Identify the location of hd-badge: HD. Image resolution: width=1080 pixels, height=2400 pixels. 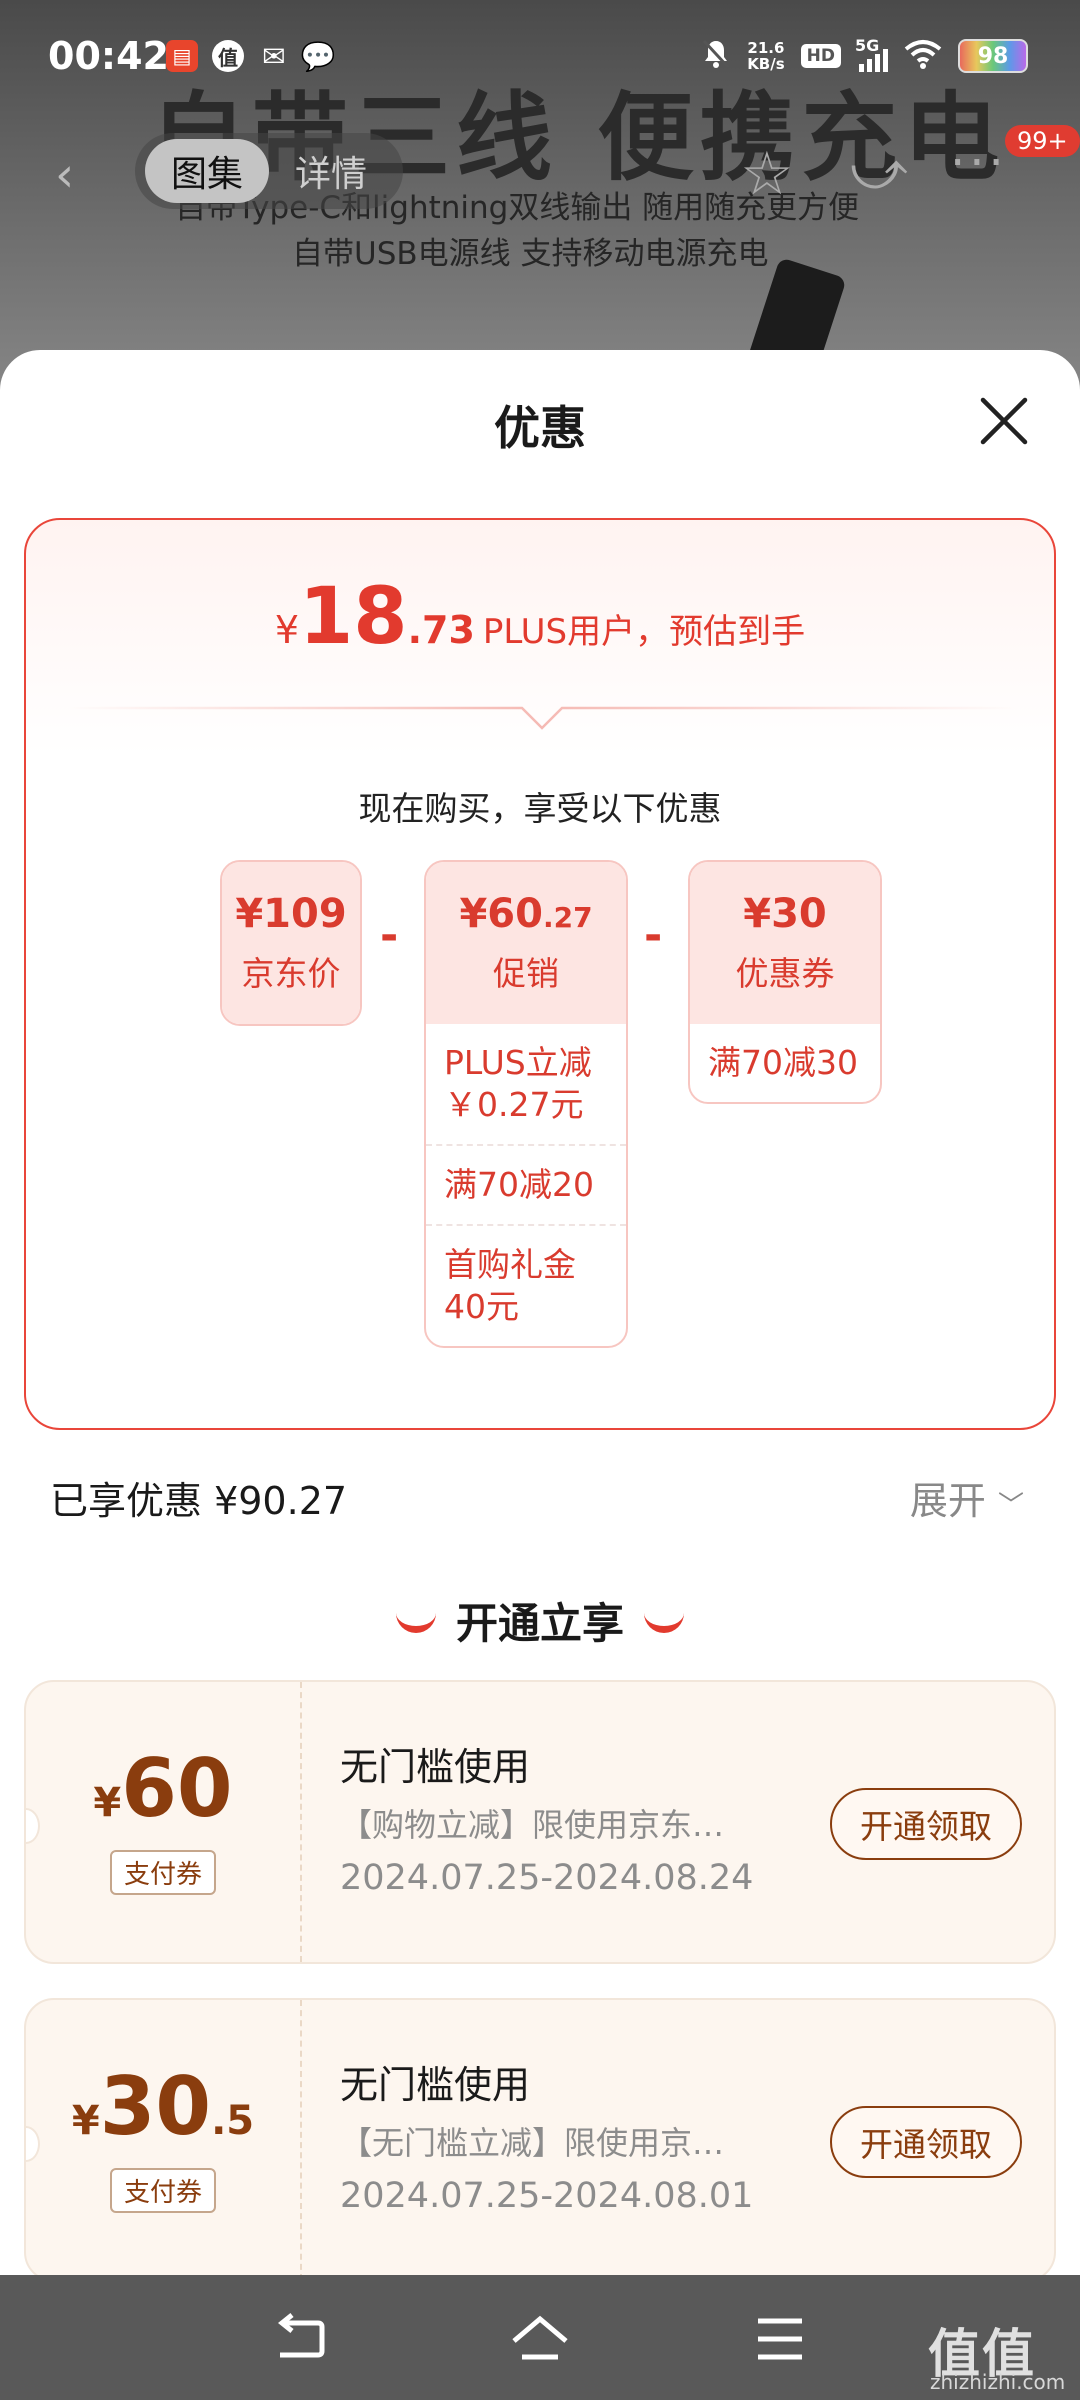
(820, 56).